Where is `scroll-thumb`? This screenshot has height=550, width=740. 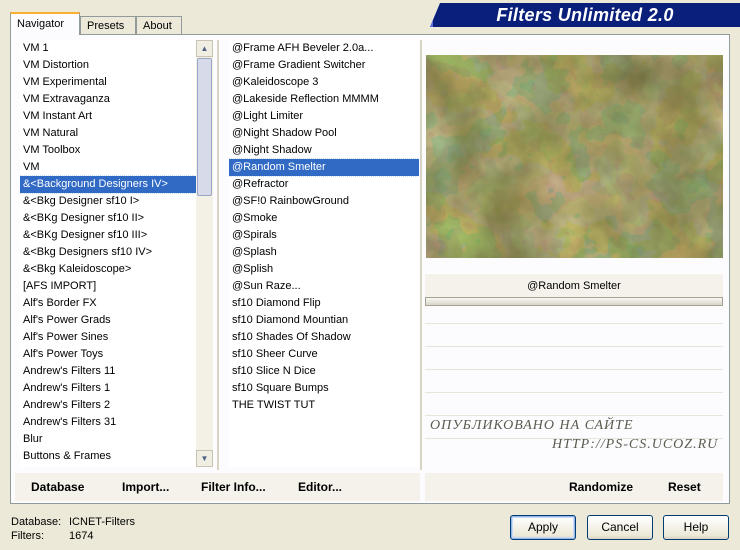
scroll-thumb is located at coordinates (204, 127).